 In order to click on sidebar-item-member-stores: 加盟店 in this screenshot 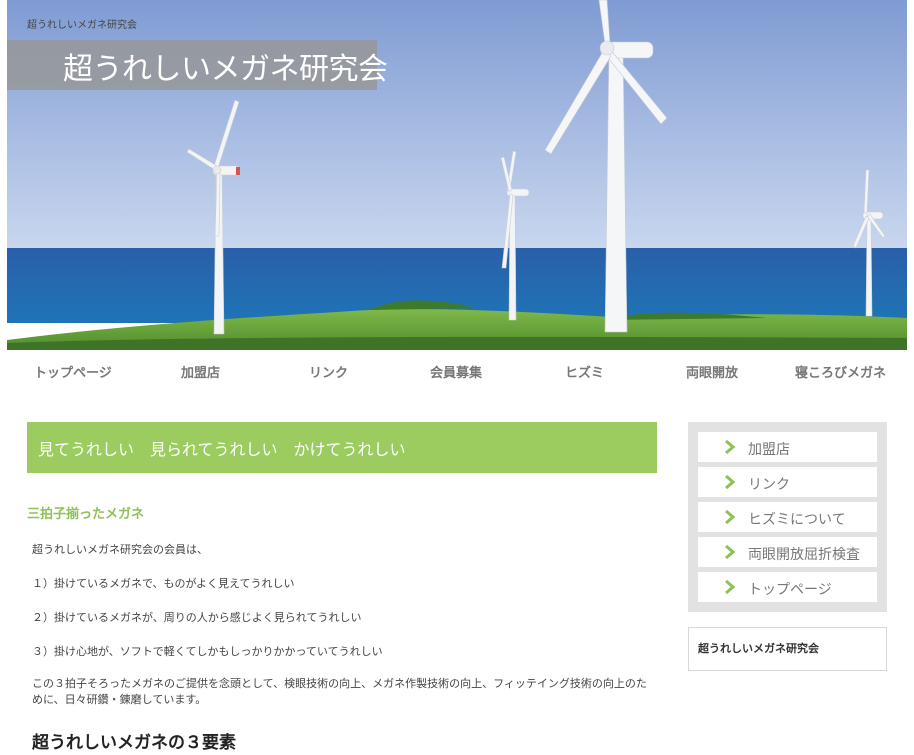, I will do `click(787, 447)`.